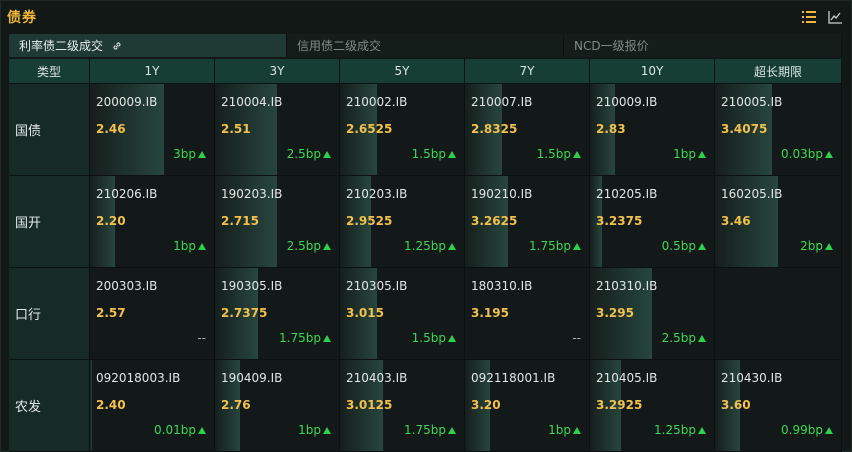 This screenshot has width=852, height=452. What do you see at coordinates (402, 130) in the screenshot?
I see `bond-cell: 210002.IB 2.6525 1.5bp` at bounding box center [402, 130].